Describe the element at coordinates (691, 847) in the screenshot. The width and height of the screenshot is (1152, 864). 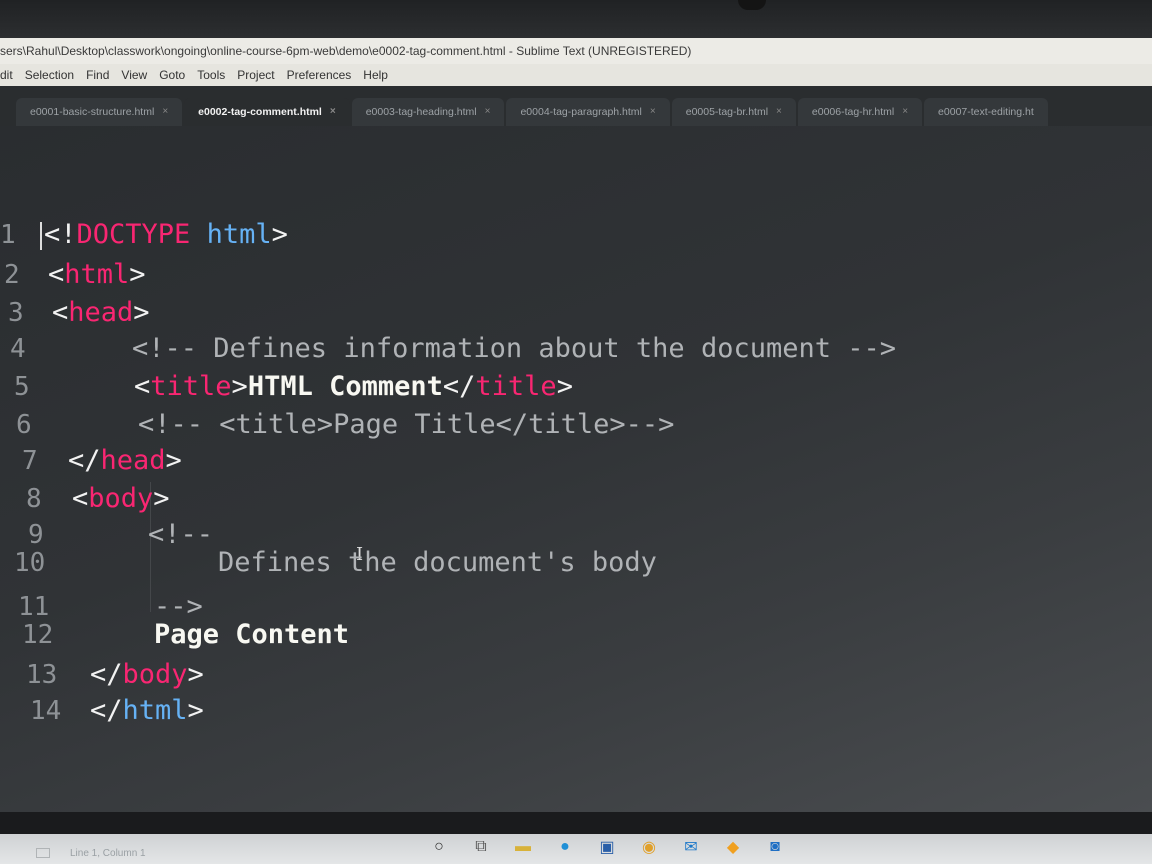
I see `mail-icon: ✉` at that location.